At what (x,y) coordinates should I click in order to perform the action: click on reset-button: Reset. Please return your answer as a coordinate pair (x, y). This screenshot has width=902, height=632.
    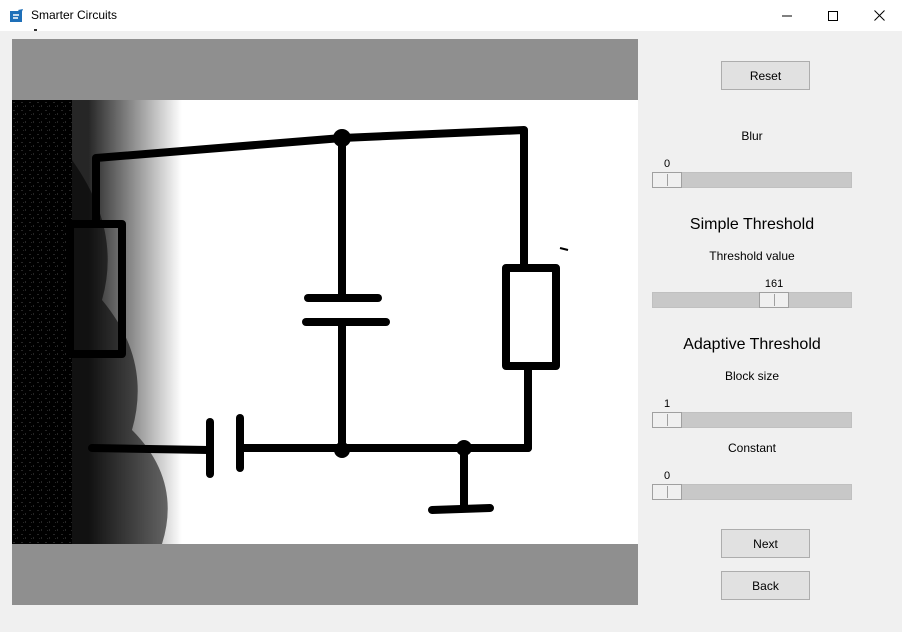
    Looking at the image, I should click on (765, 75).